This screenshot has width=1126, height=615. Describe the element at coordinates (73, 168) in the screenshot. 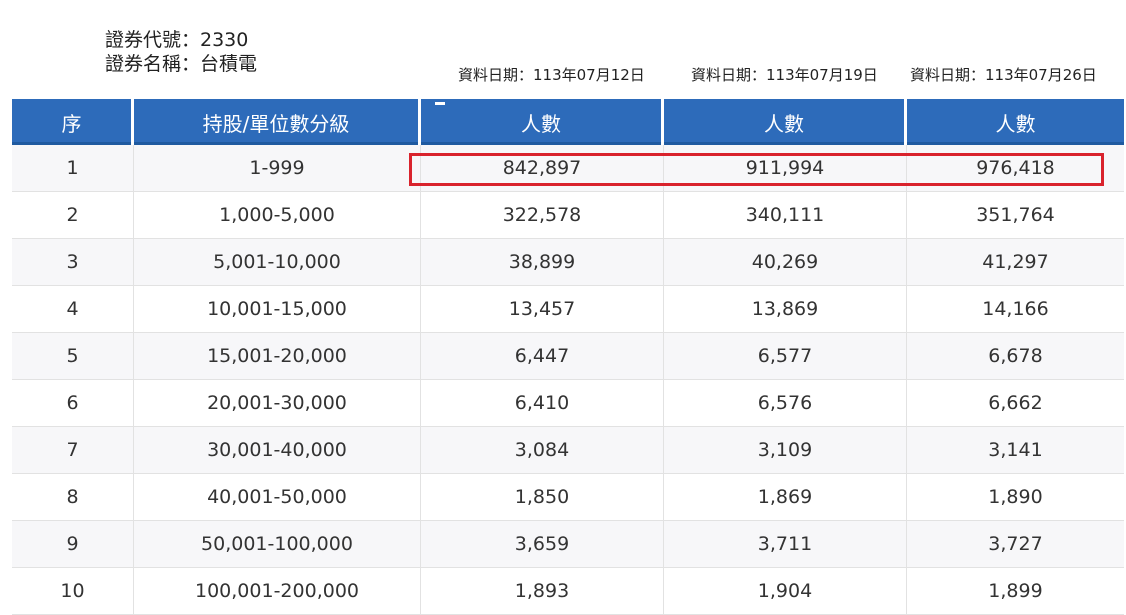

I see `cell-seq: 1` at that location.